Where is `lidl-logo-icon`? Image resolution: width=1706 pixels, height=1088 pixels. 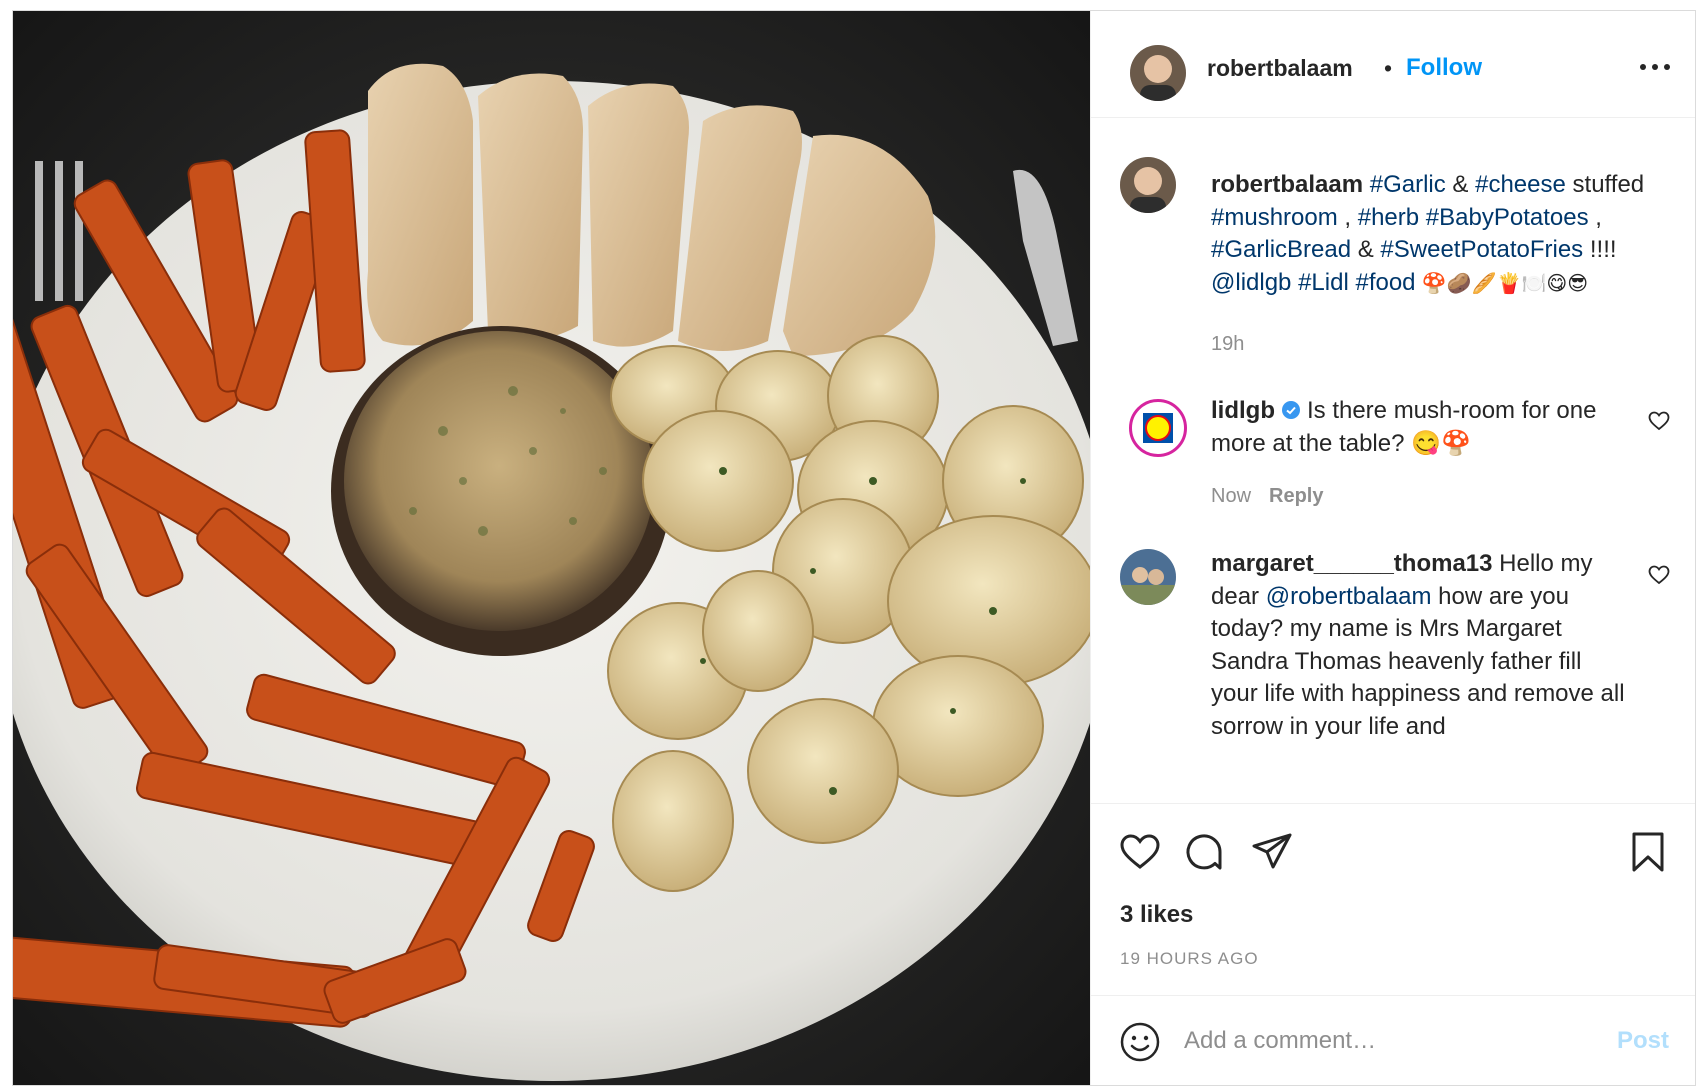
lidl-logo-icon is located at coordinates (1158, 428).